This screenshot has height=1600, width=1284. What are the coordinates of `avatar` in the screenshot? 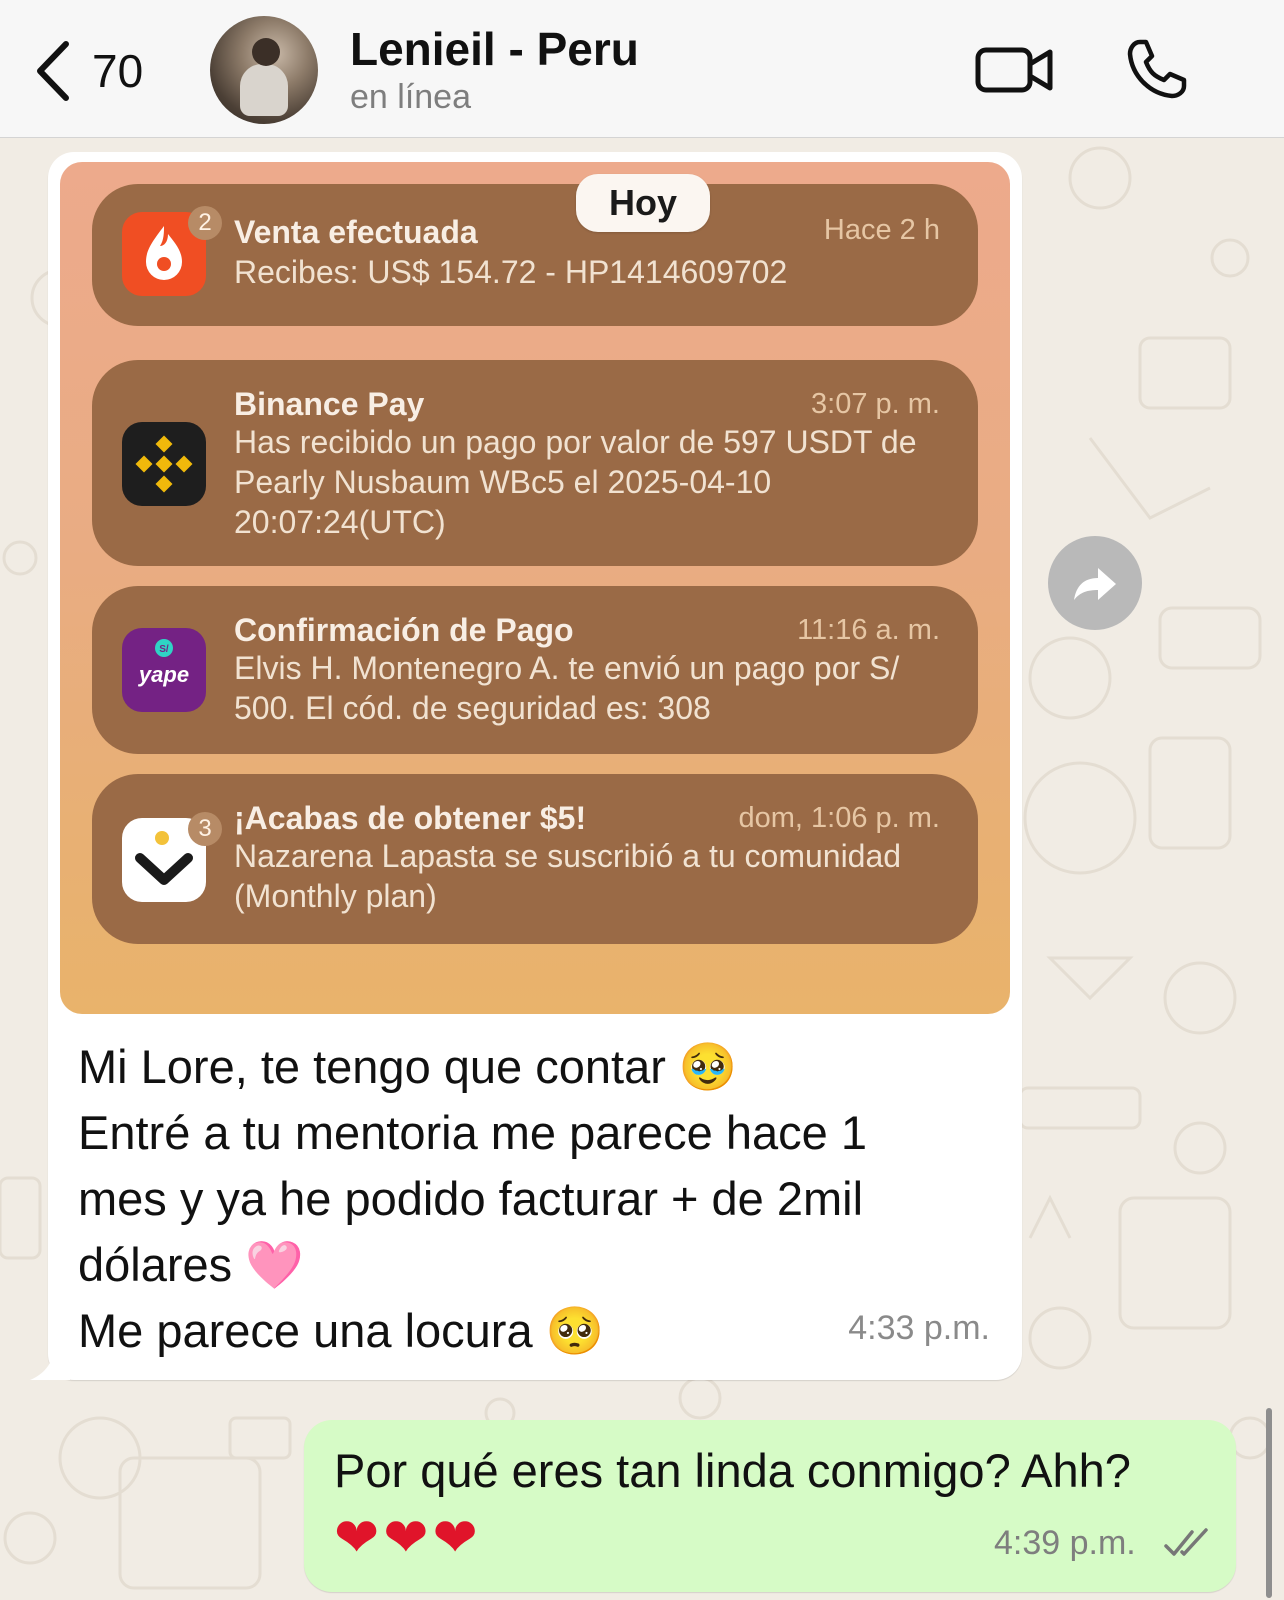 It's located at (264, 70).